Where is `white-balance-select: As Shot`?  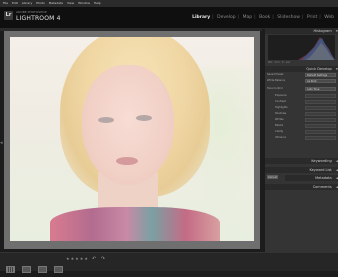 white-balance-select: As Shot is located at coordinates (320, 81).